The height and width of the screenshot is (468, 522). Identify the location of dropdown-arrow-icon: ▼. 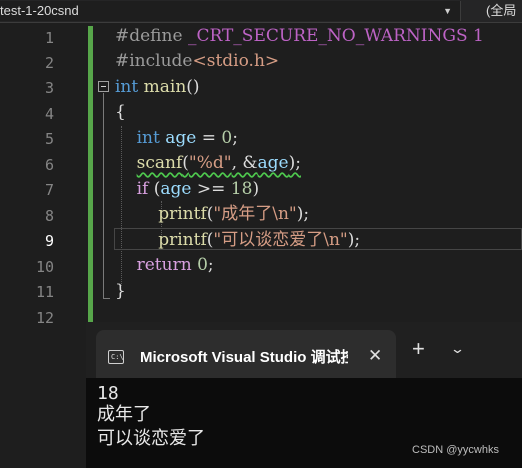
(447, 11).